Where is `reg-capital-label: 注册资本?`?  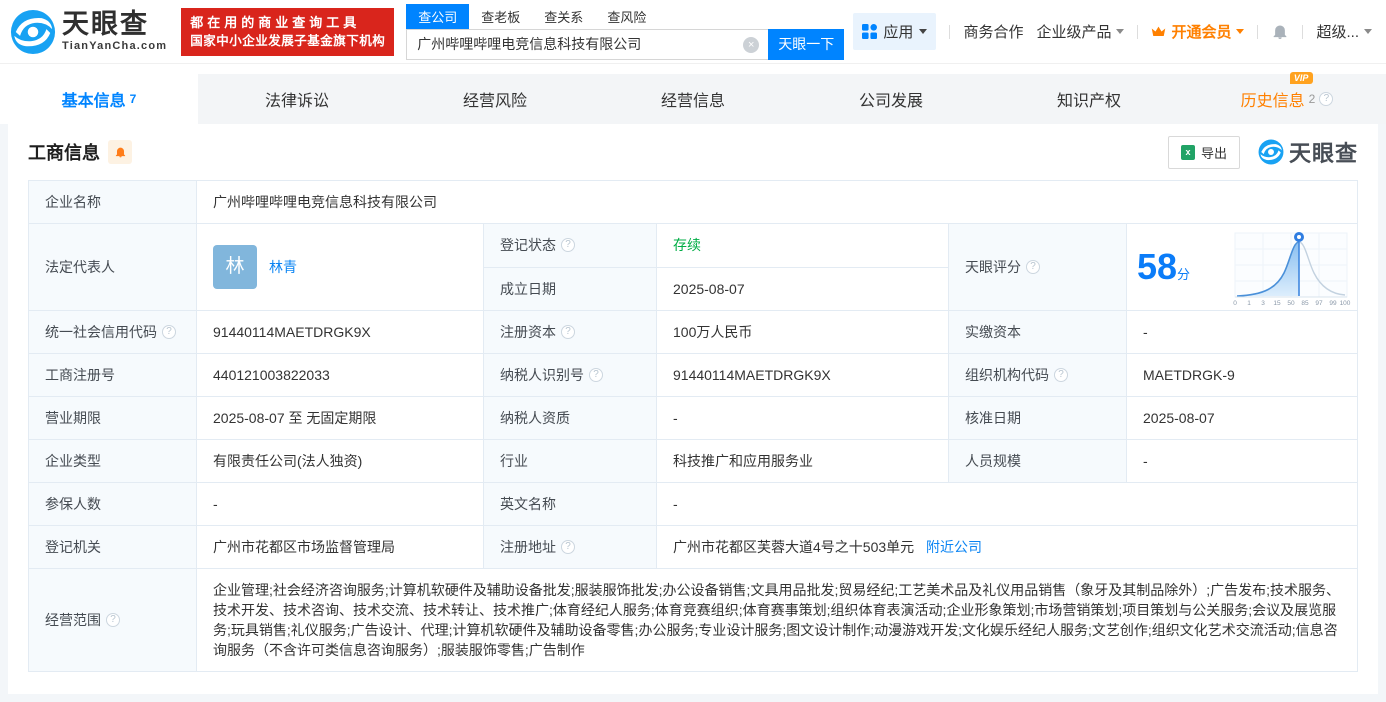
reg-capital-label: 注册资本? is located at coordinates (570, 332).